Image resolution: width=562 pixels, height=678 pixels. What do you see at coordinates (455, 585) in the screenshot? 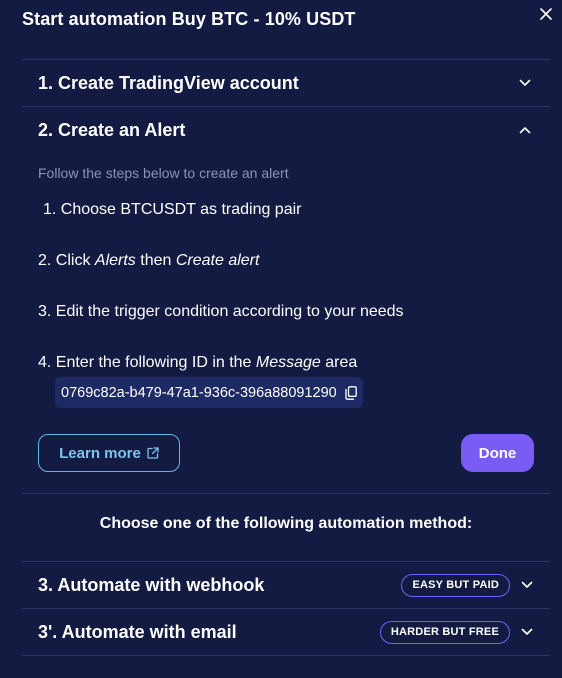
I see `webhook-badge: EASY BUT PAID` at bounding box center [455, 585].